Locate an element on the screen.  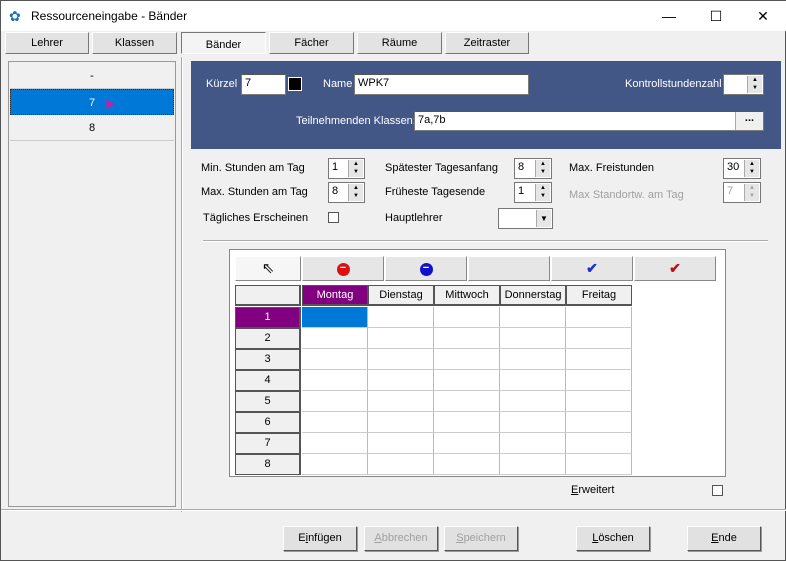
pointer-tool-button: ⇖ is located at coordinates (268, 268).